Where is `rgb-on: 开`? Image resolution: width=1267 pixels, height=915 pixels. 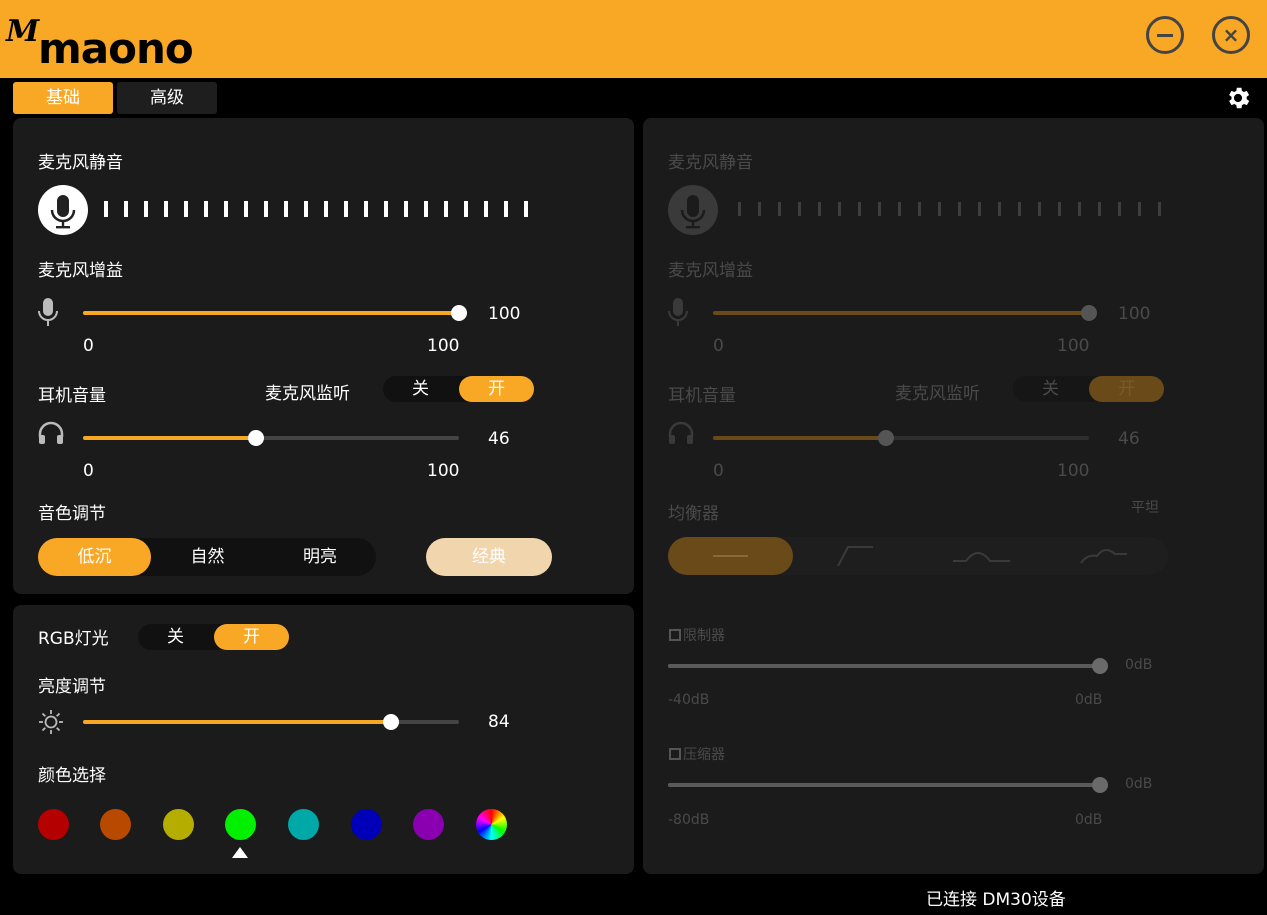 rgb-on: 开 is located at coordinates (251, 637).